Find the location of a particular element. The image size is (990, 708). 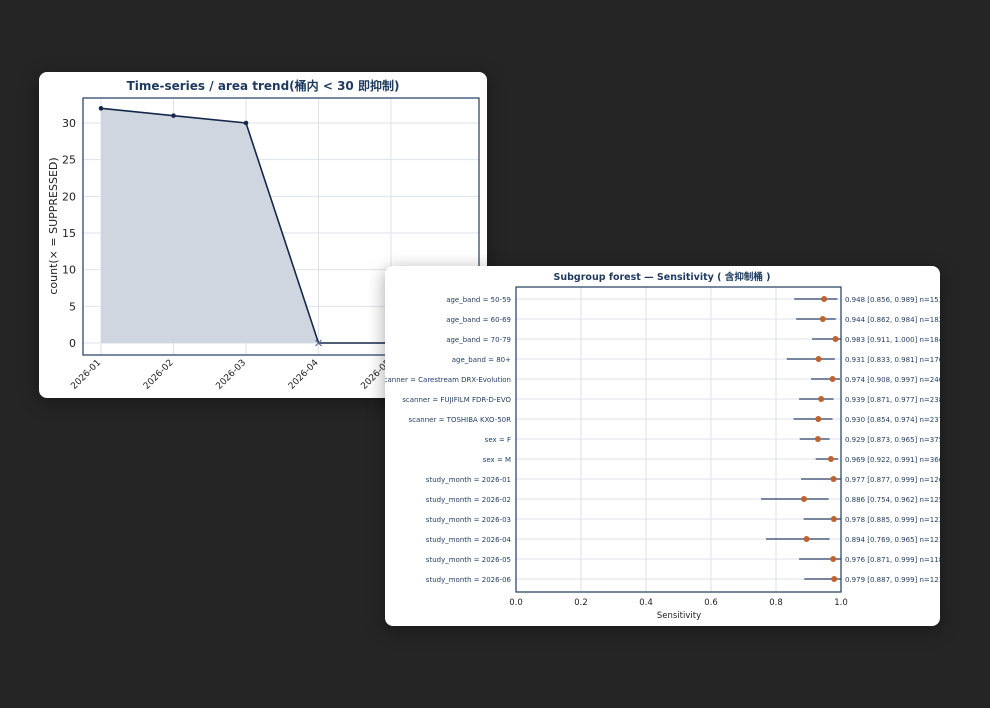

area-y-tick-label: 5 is located at coordinates (72, 306).